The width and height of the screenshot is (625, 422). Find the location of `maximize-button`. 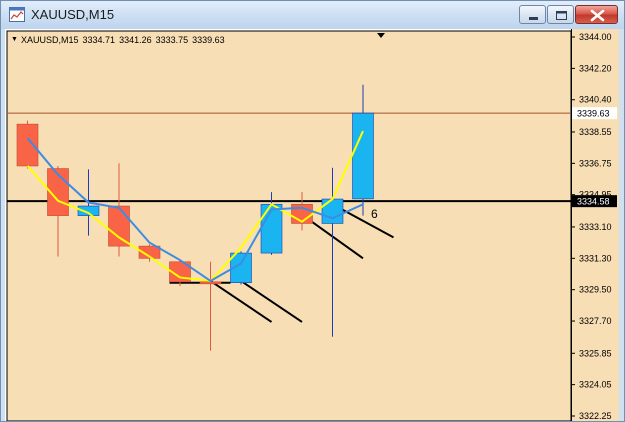

maximize-button is located at coordinates (560, 14).